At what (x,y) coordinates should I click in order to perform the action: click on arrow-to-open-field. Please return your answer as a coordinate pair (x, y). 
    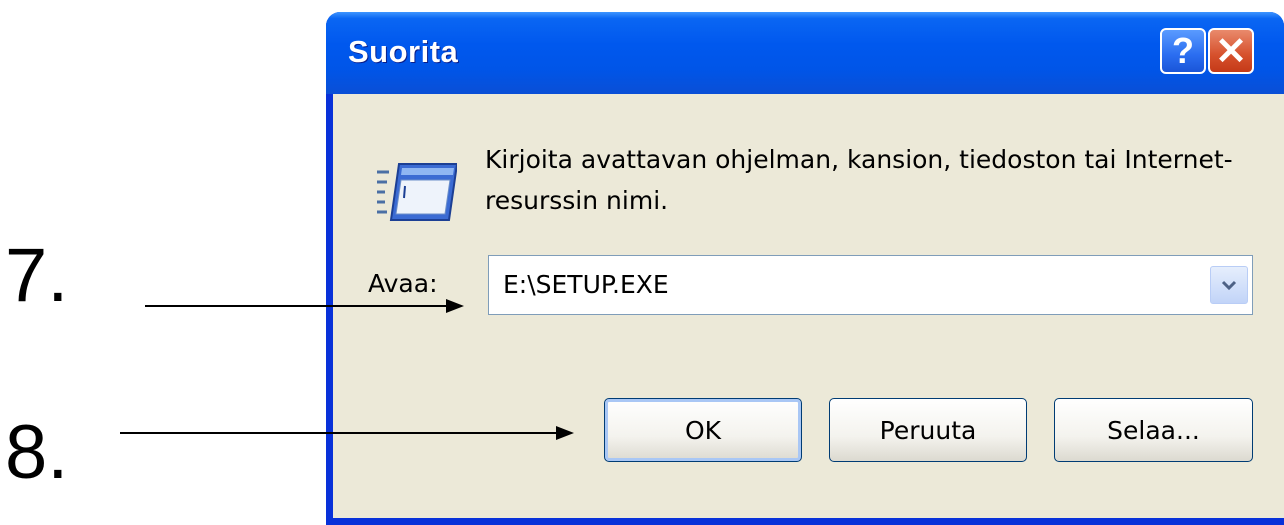
    Looking at the image, I should click on (304, 306).